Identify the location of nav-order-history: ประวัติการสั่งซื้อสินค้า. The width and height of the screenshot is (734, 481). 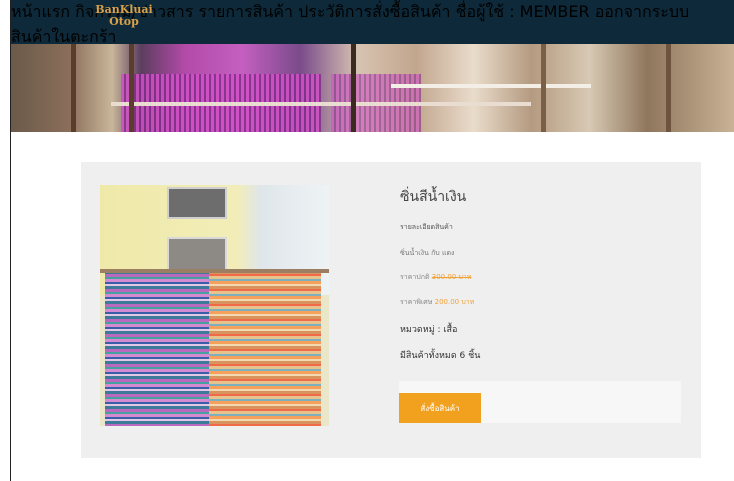
(374, 11).